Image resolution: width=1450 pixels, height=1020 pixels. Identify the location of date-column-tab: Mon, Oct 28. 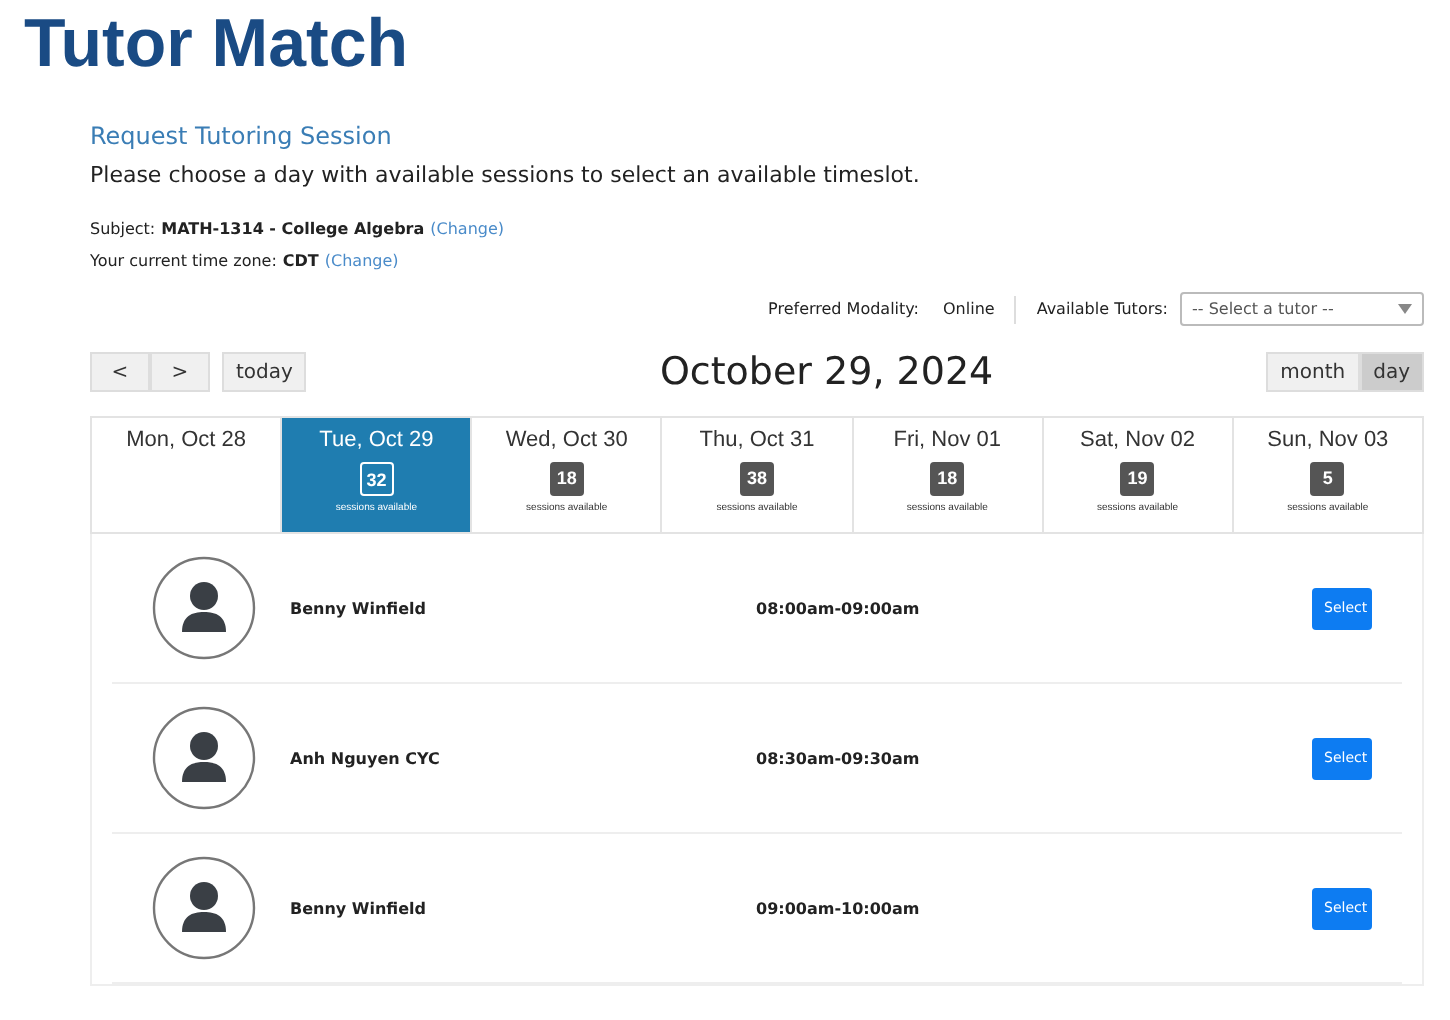
(186, 475).